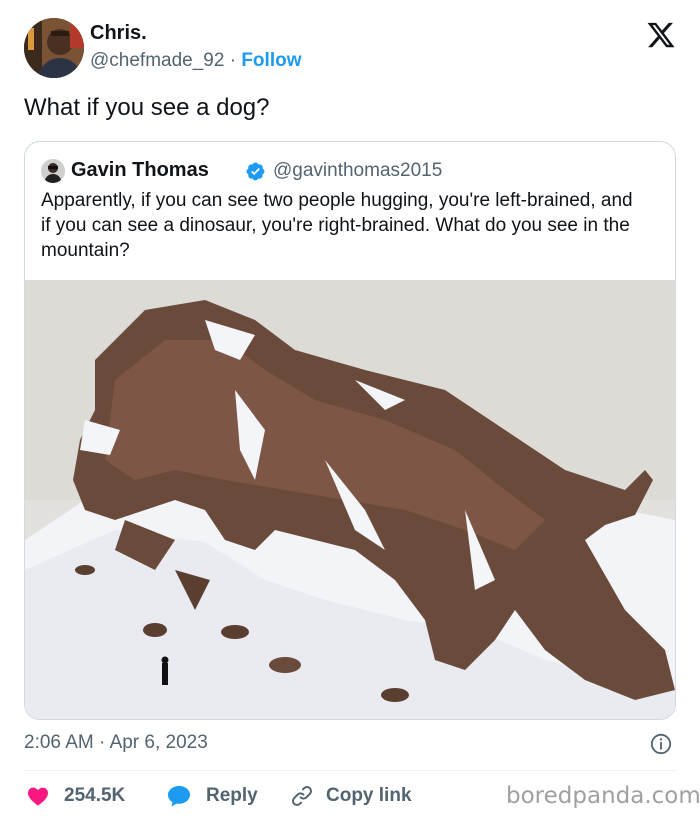 Image resolution: width=700 pixels, height=823 pixels. I want to click on follow-button: Follow, so click(271, 60).